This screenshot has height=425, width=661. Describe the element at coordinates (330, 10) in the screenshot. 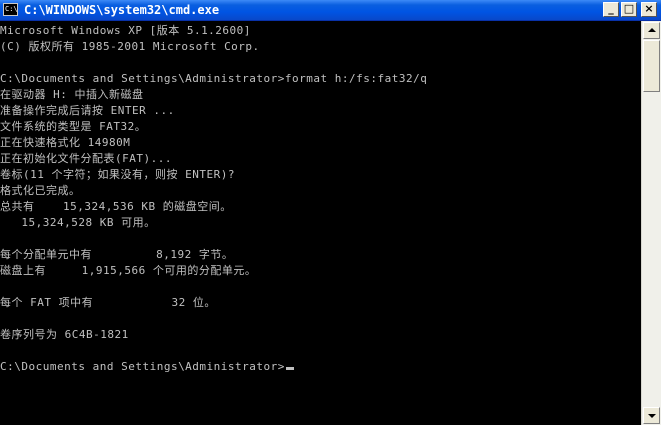

I see `title-bar: C:\ C:\WINDOWS\system32\cmd.exe _ □ ×` at that location.